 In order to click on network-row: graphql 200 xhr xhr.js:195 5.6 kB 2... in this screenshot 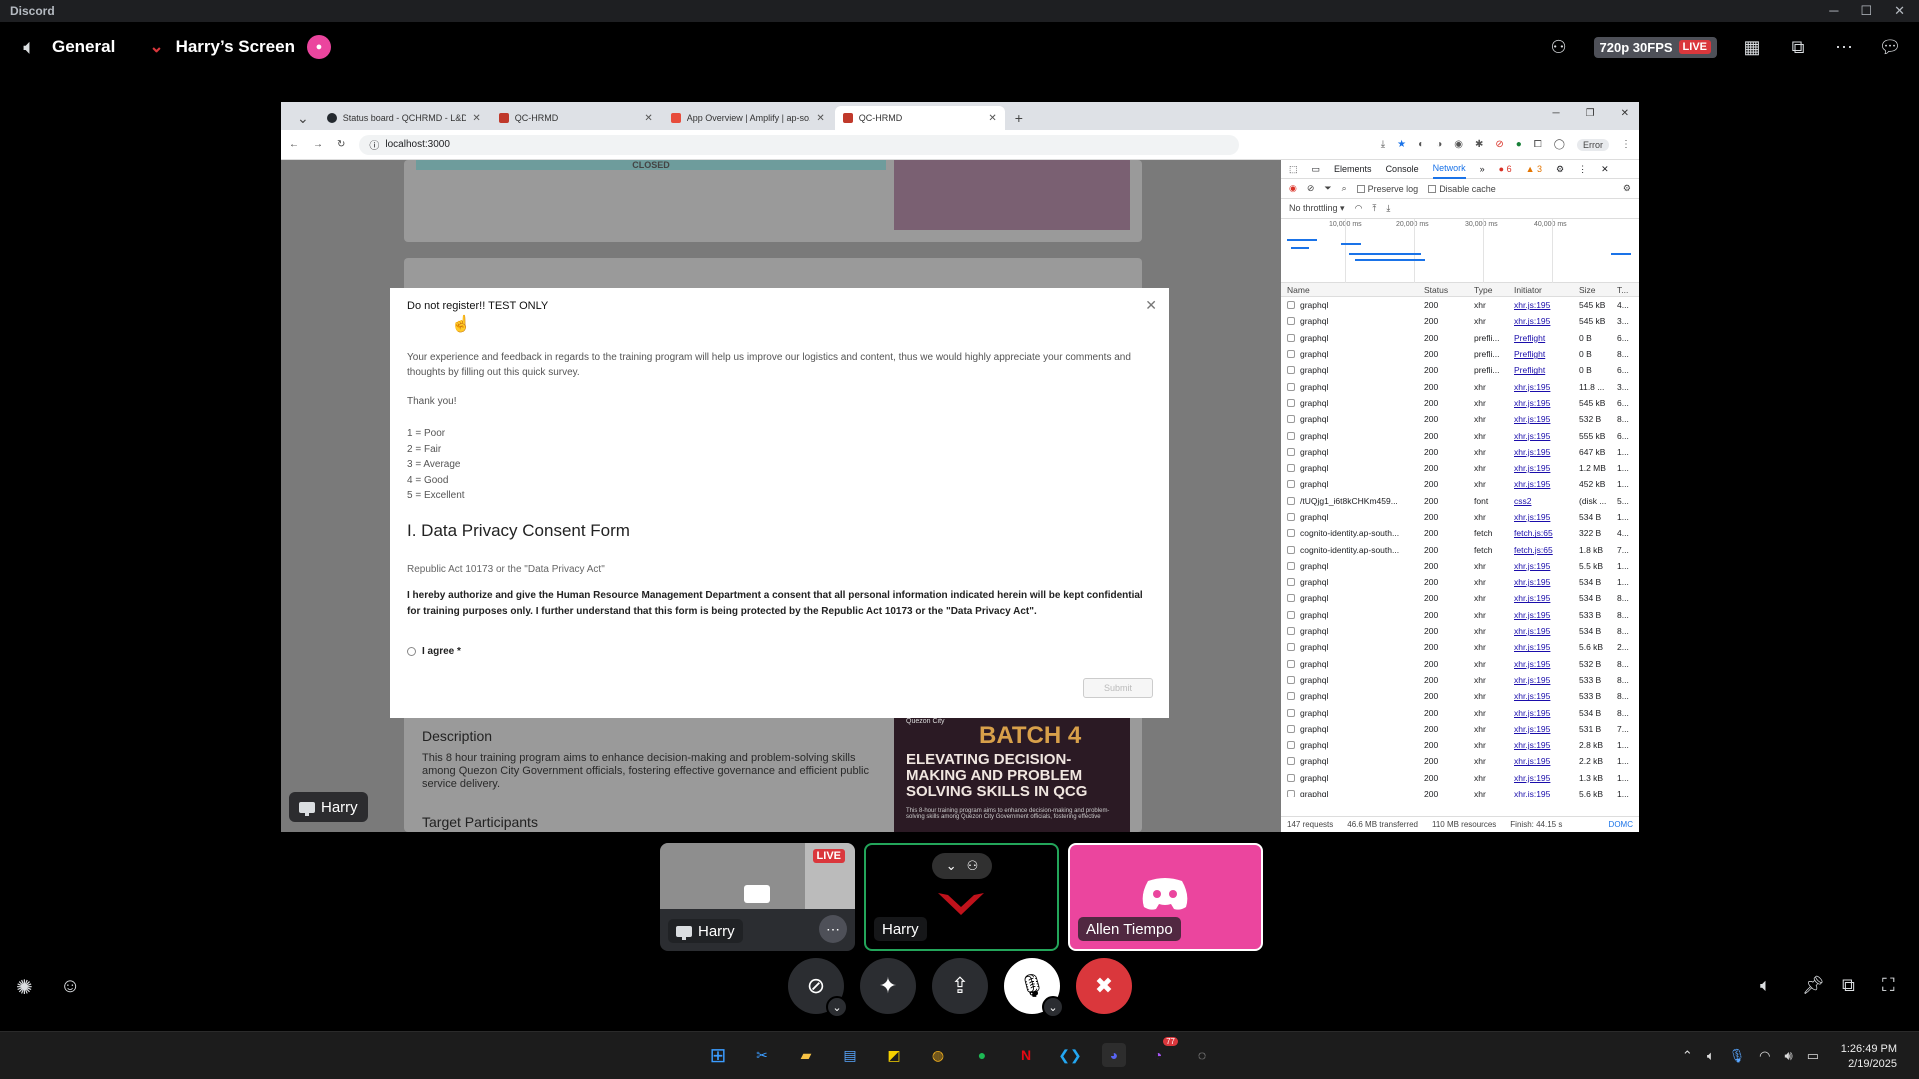, I will do `click(1460, 647)`.